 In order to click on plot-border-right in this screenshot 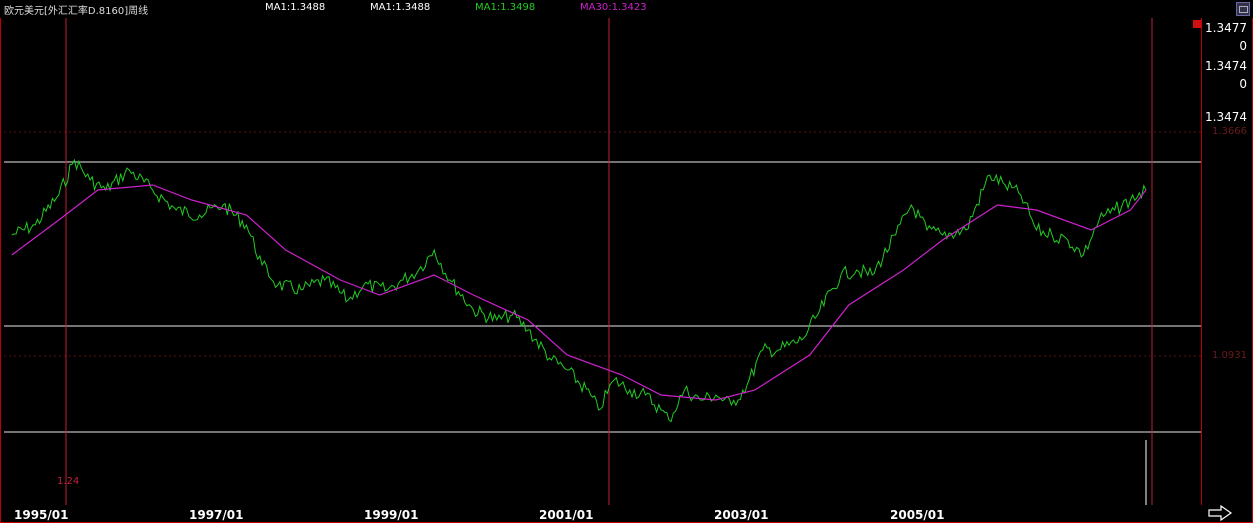, I will do `click(1201, 261)`.